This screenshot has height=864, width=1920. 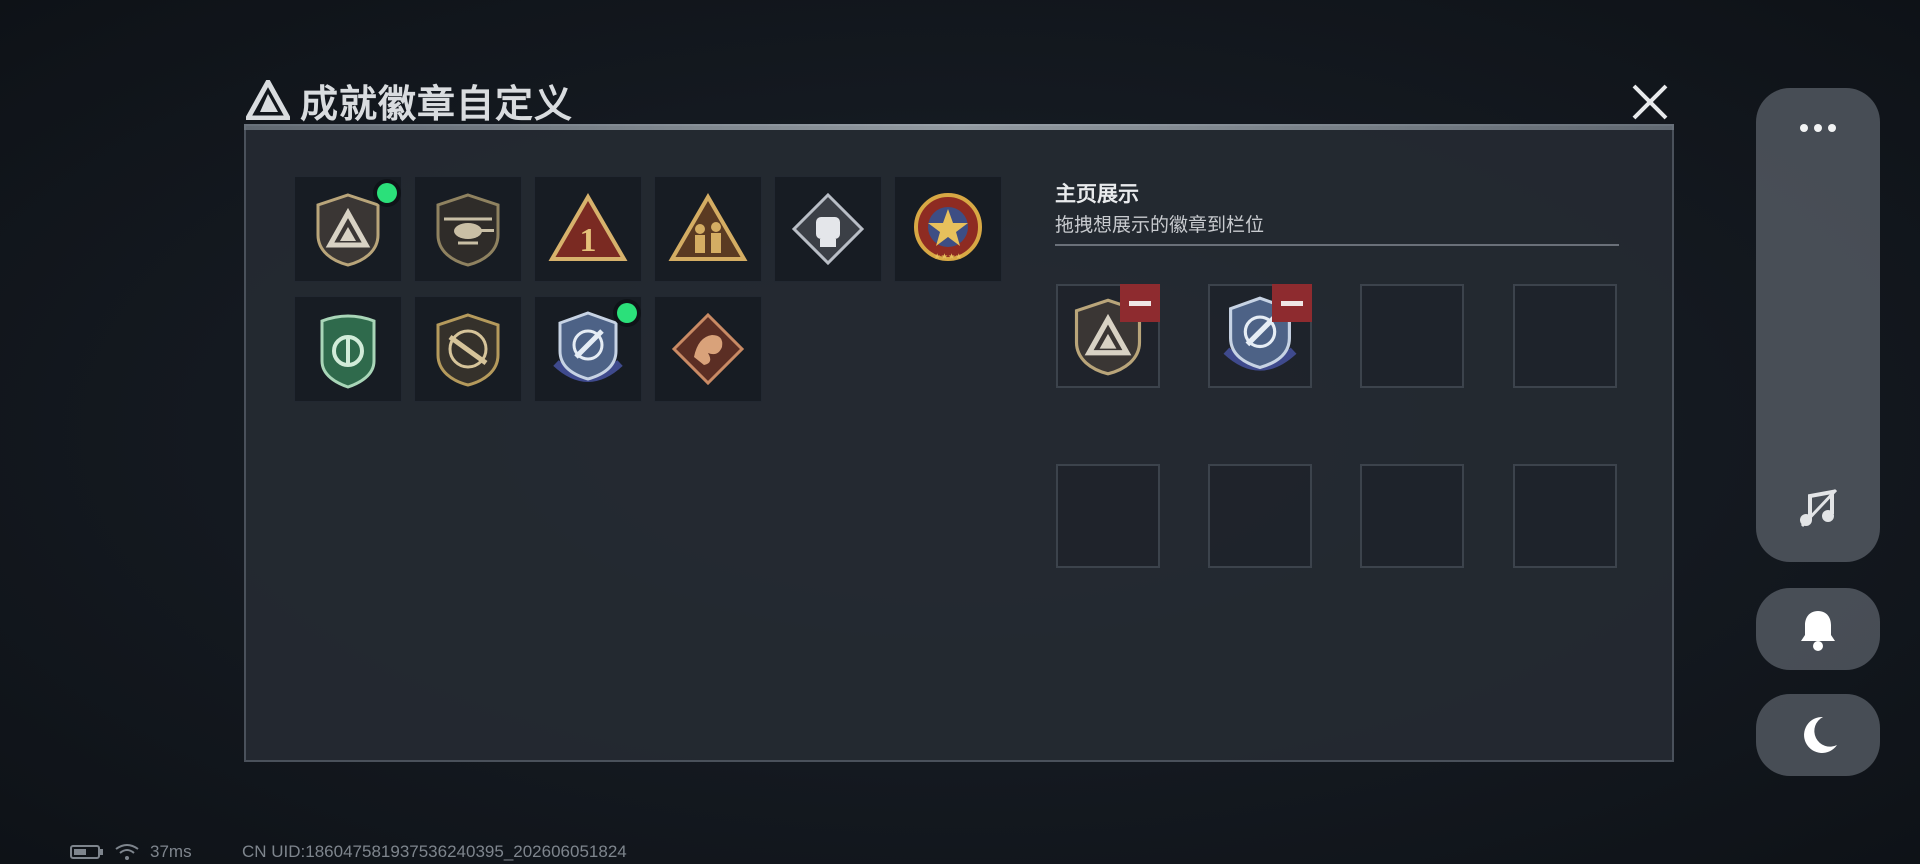 I want to click on homepage-title: 主页展示, so click(x=1097, y=194).